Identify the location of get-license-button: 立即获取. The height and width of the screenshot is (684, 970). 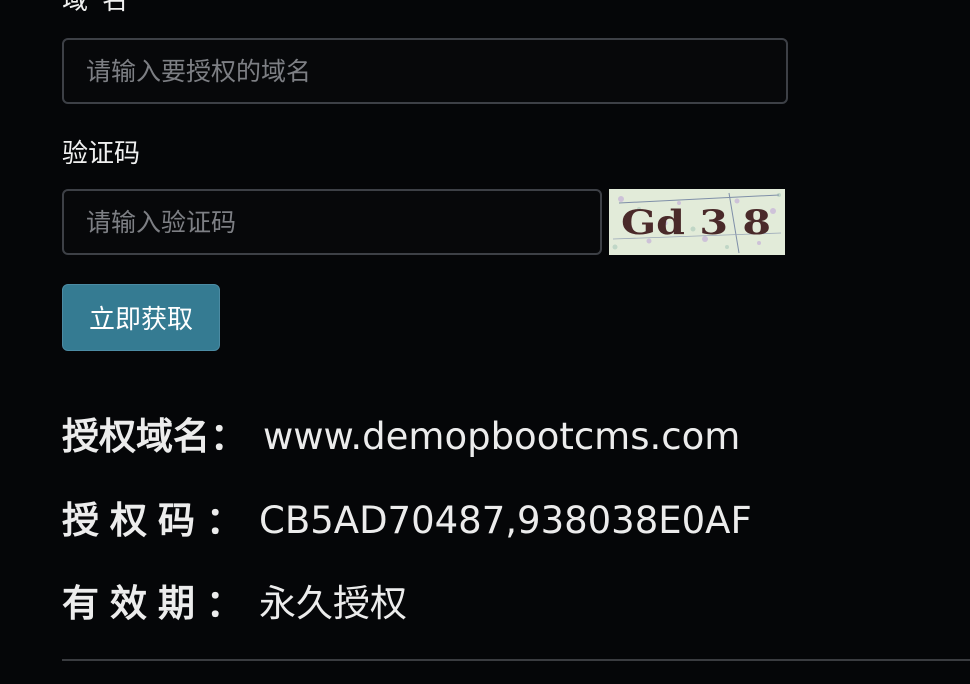
(141, 317).